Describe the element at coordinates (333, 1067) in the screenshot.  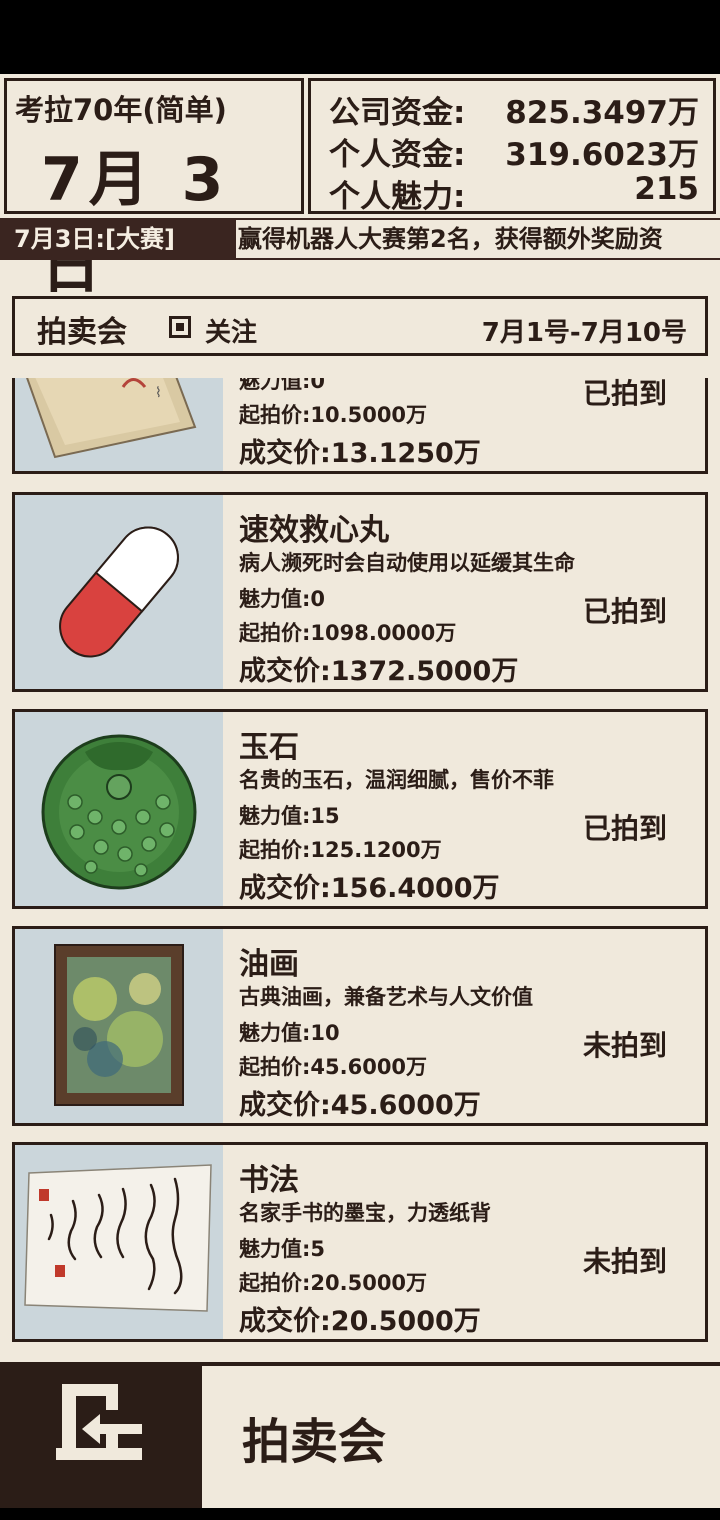
I see `item-start-price: 起拍价:45.6000万` at that location.